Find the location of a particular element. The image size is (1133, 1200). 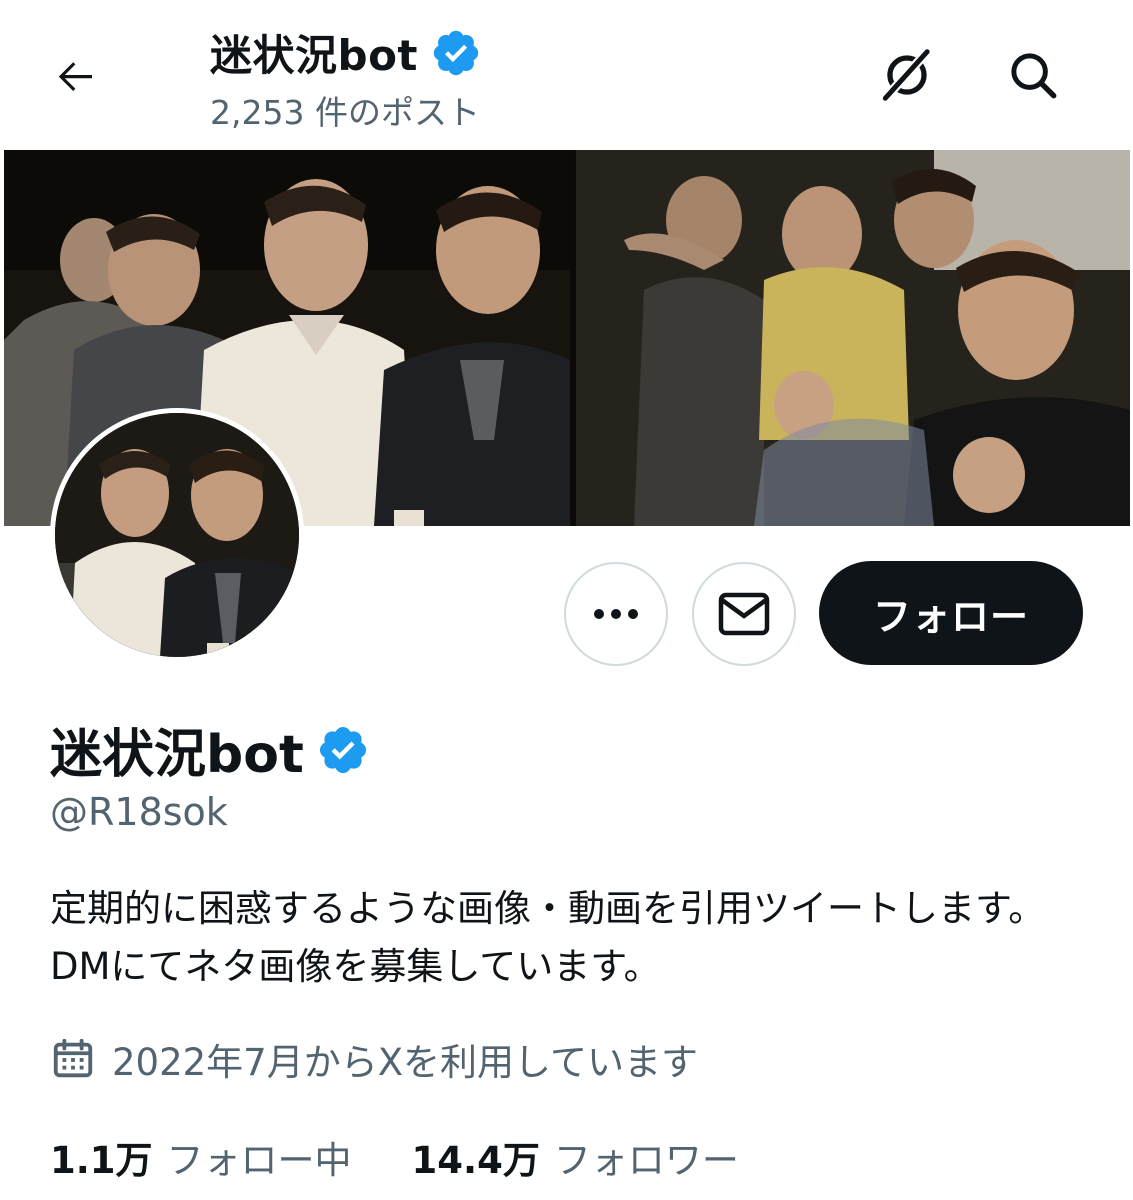

follow-button: フォロー is located at coordinates (951, 613).